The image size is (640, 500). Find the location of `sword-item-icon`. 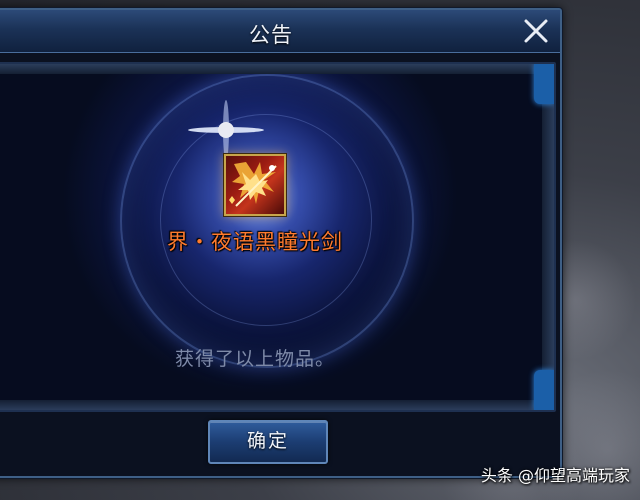

sword-item-icon is located at coordinates (255, 185).